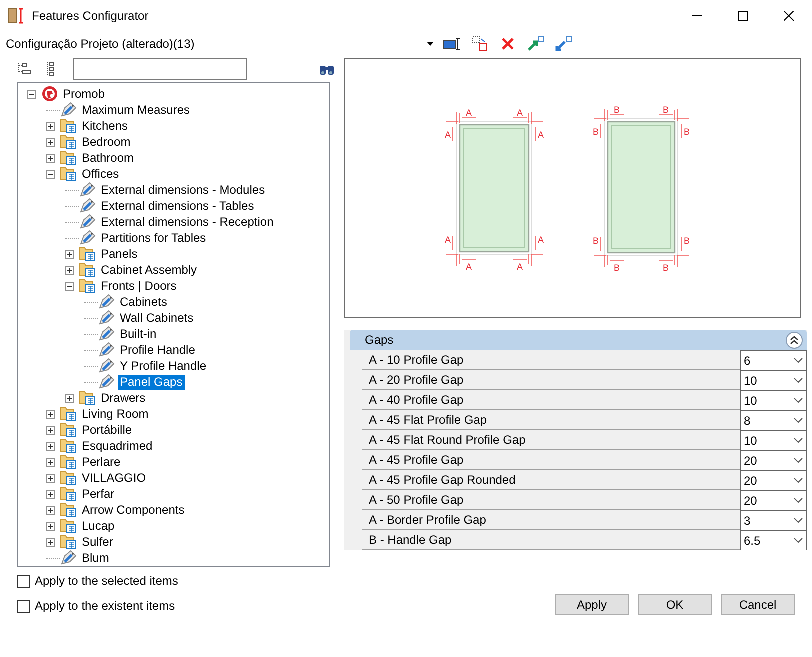  Describe the element at coordinates (160, 69) in the screenshot. I see `search-field` at that location.